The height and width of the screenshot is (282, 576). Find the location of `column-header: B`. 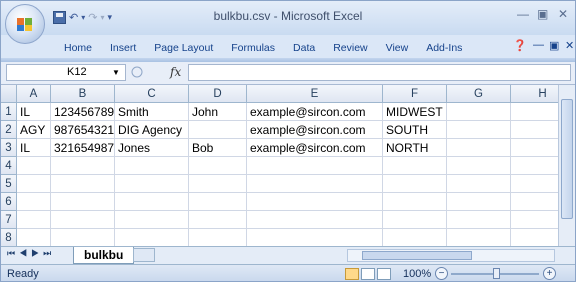

column-header: B is located at coordinates (83, 94).